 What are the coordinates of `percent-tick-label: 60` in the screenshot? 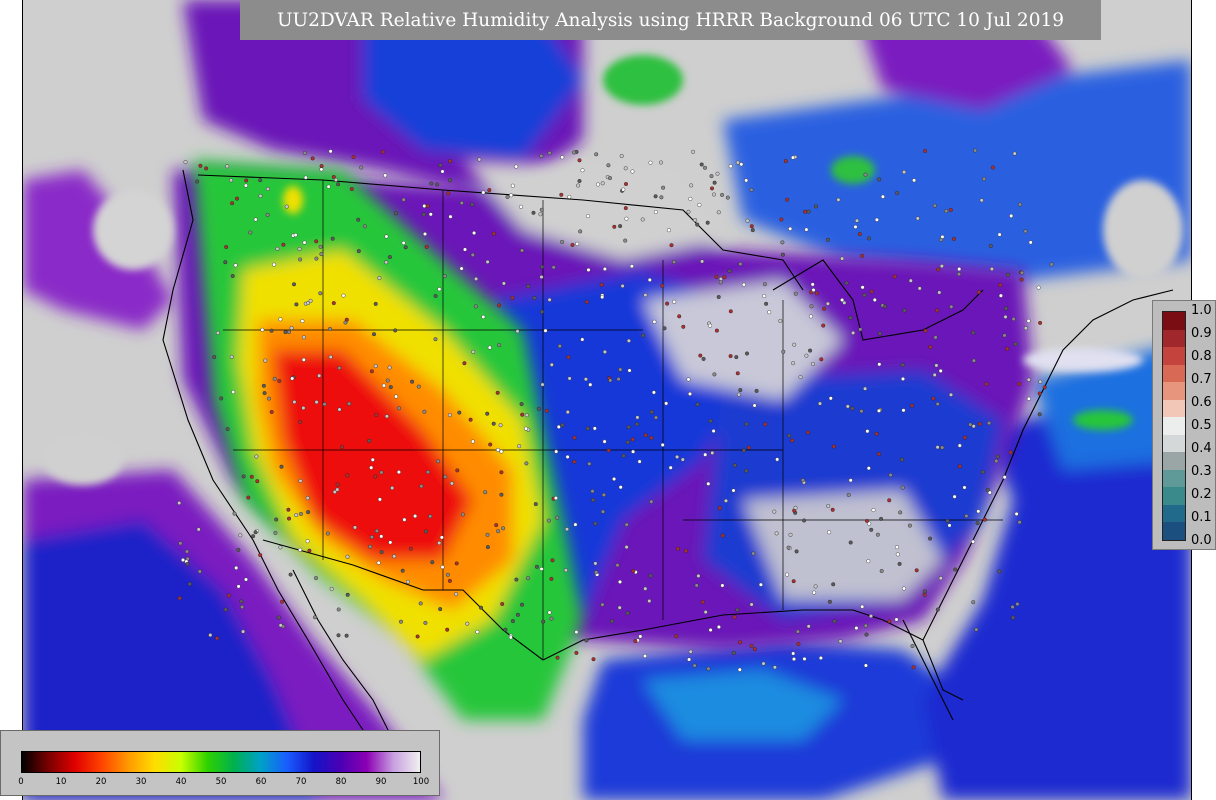 It's located at (261, 782).